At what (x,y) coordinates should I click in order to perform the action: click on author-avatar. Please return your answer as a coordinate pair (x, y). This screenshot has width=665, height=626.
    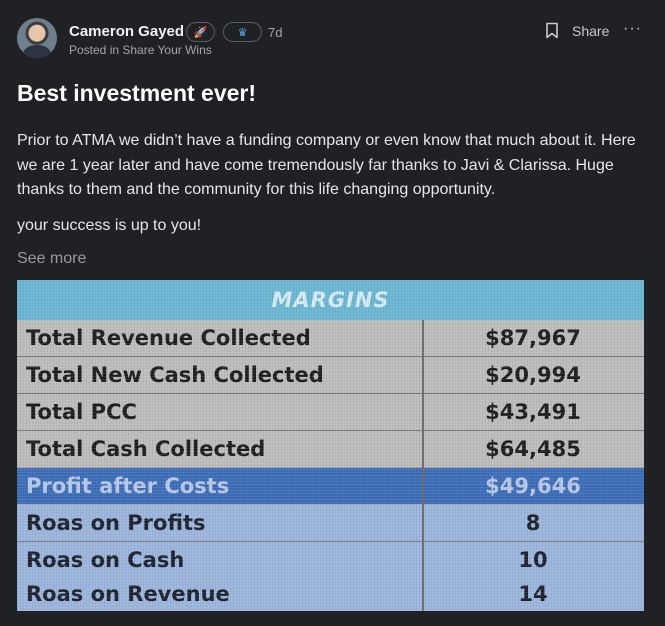
    Looking at the image, I should click on (37, 38).